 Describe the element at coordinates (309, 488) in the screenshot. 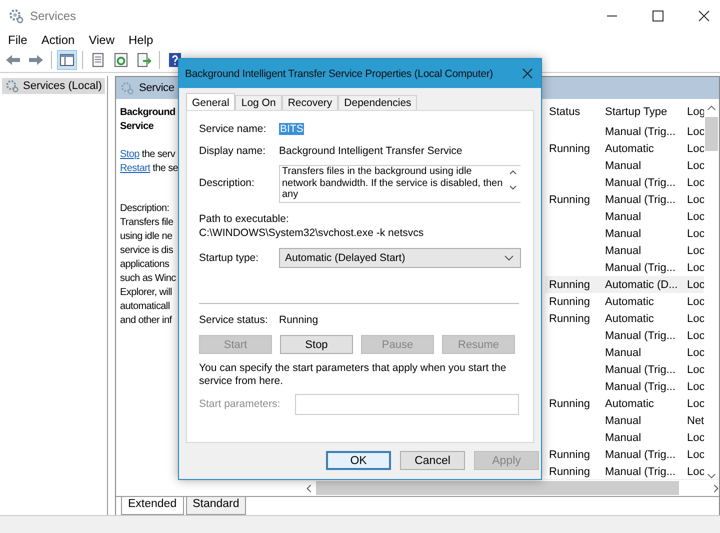

I see `scroll-left-icon` at that location.